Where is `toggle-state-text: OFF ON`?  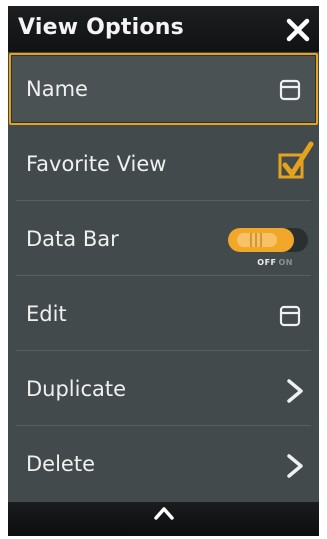 toggle-state-text: OFF ON is located at coordinates (275, 262).